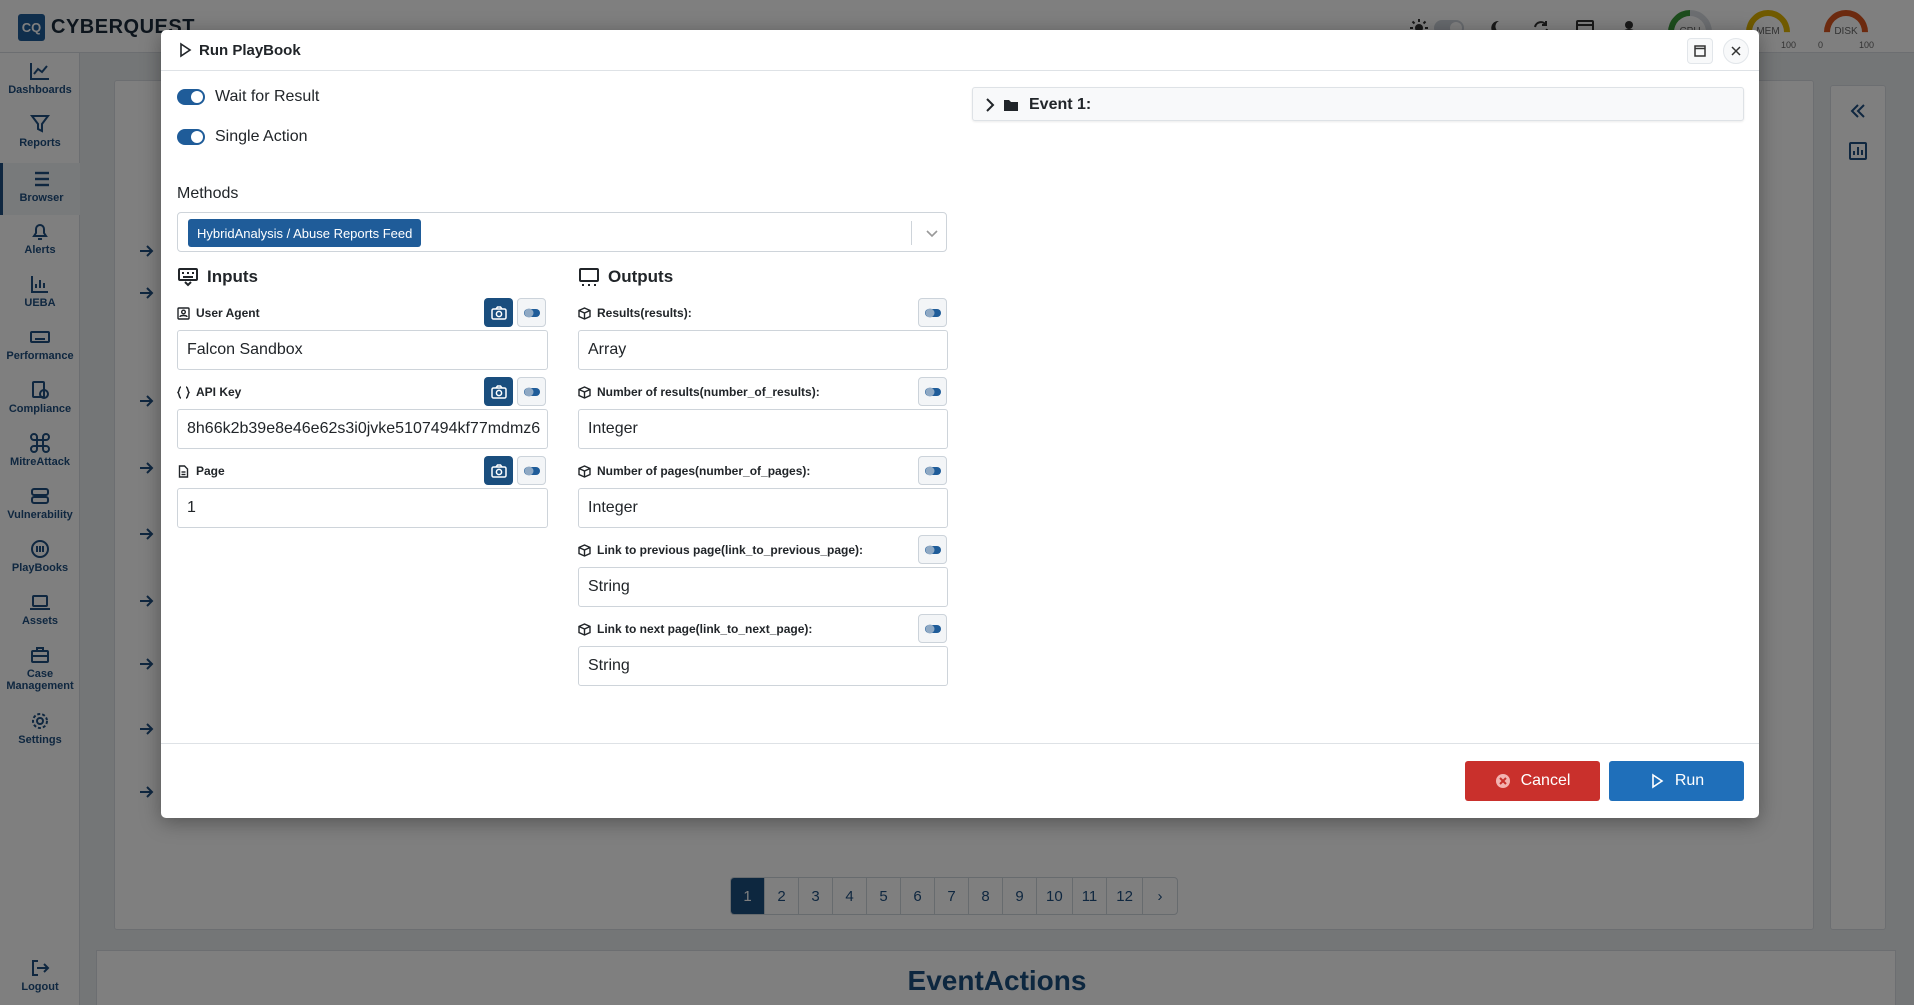  I want to click on output-number-of-pages-toggle-button, so click(932, 470).